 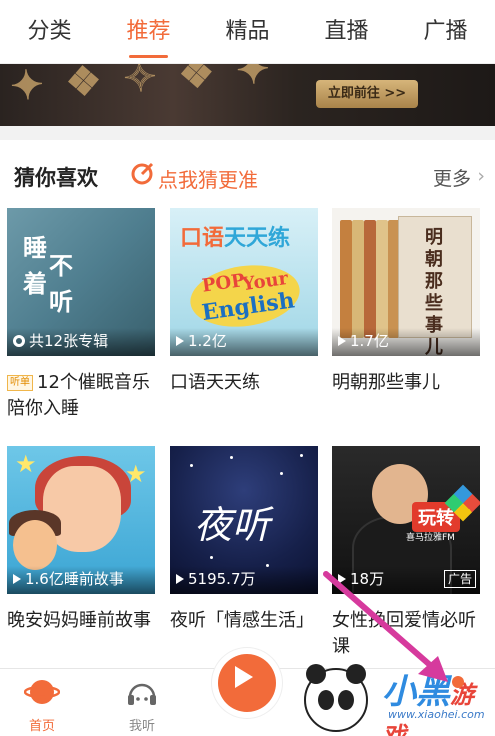 I want to click on chevron-right-icon: ›, so click(x=481, y=176).